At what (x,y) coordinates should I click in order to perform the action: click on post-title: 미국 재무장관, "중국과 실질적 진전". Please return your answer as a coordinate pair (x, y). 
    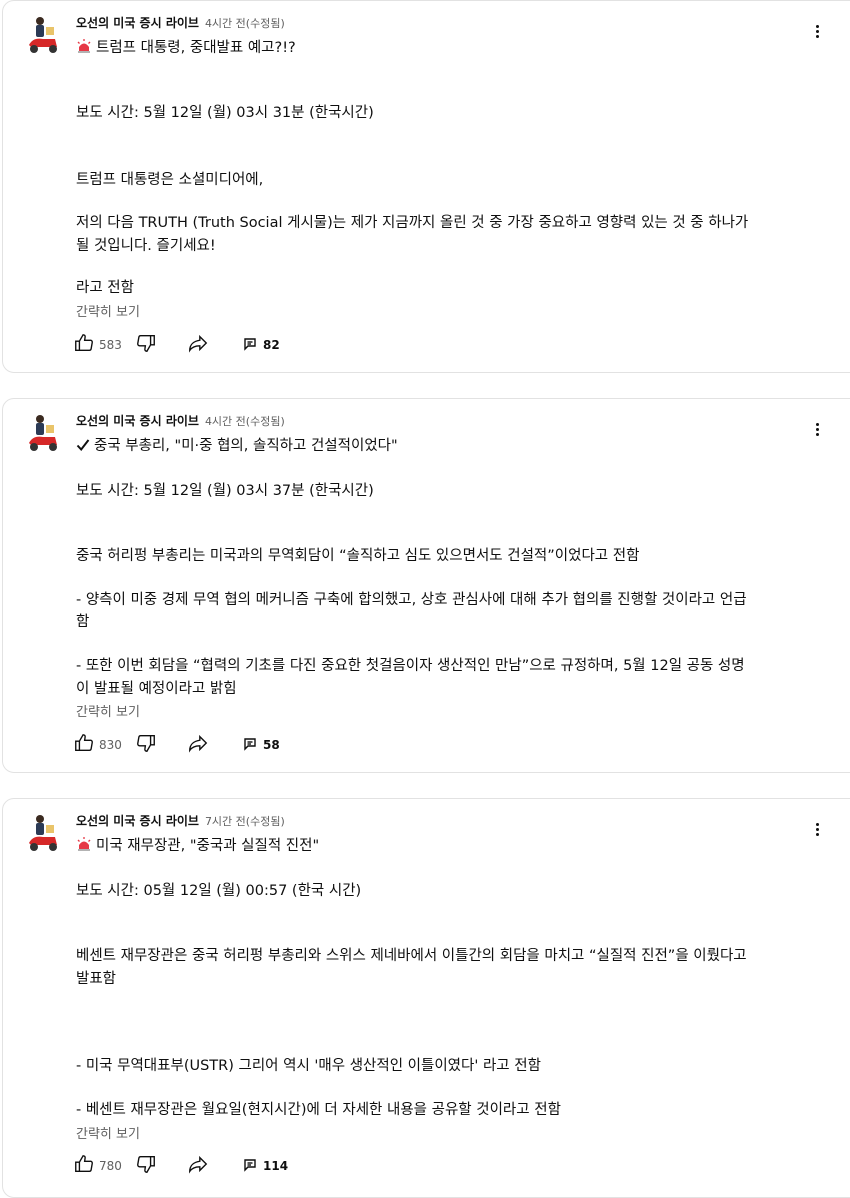
    Looking at the image, I should click on (197, 847).